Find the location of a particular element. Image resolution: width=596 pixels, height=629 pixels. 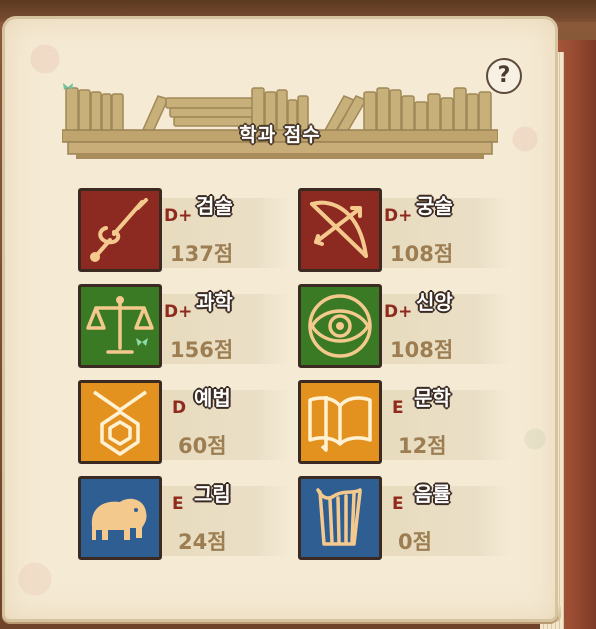

page-title: 학과 점수 is located at coordinates (280, 135).